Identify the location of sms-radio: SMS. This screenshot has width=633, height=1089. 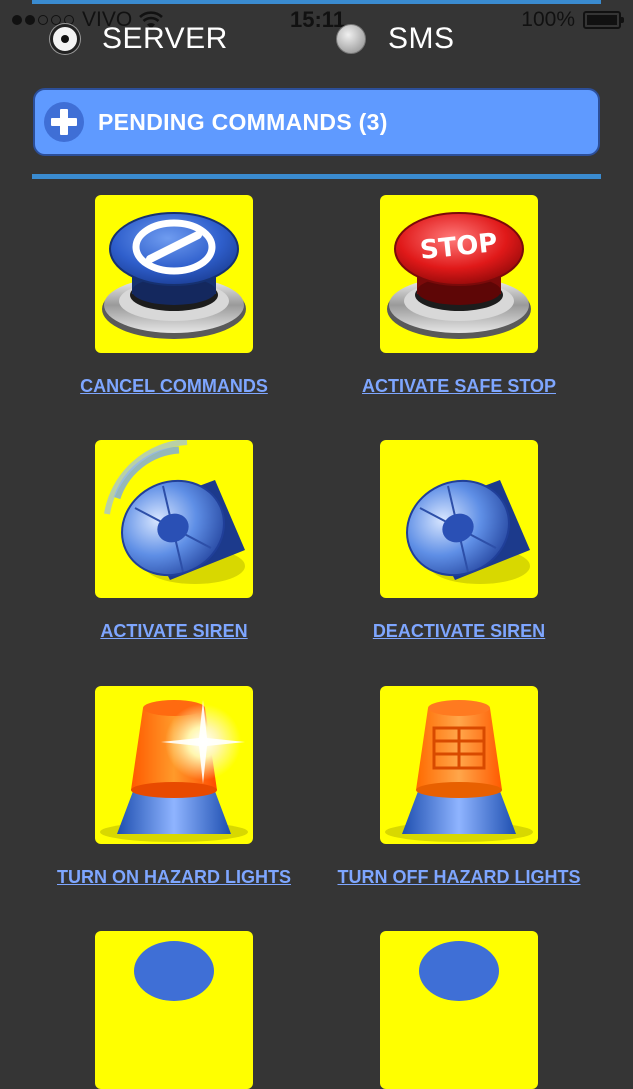
(395, 39).